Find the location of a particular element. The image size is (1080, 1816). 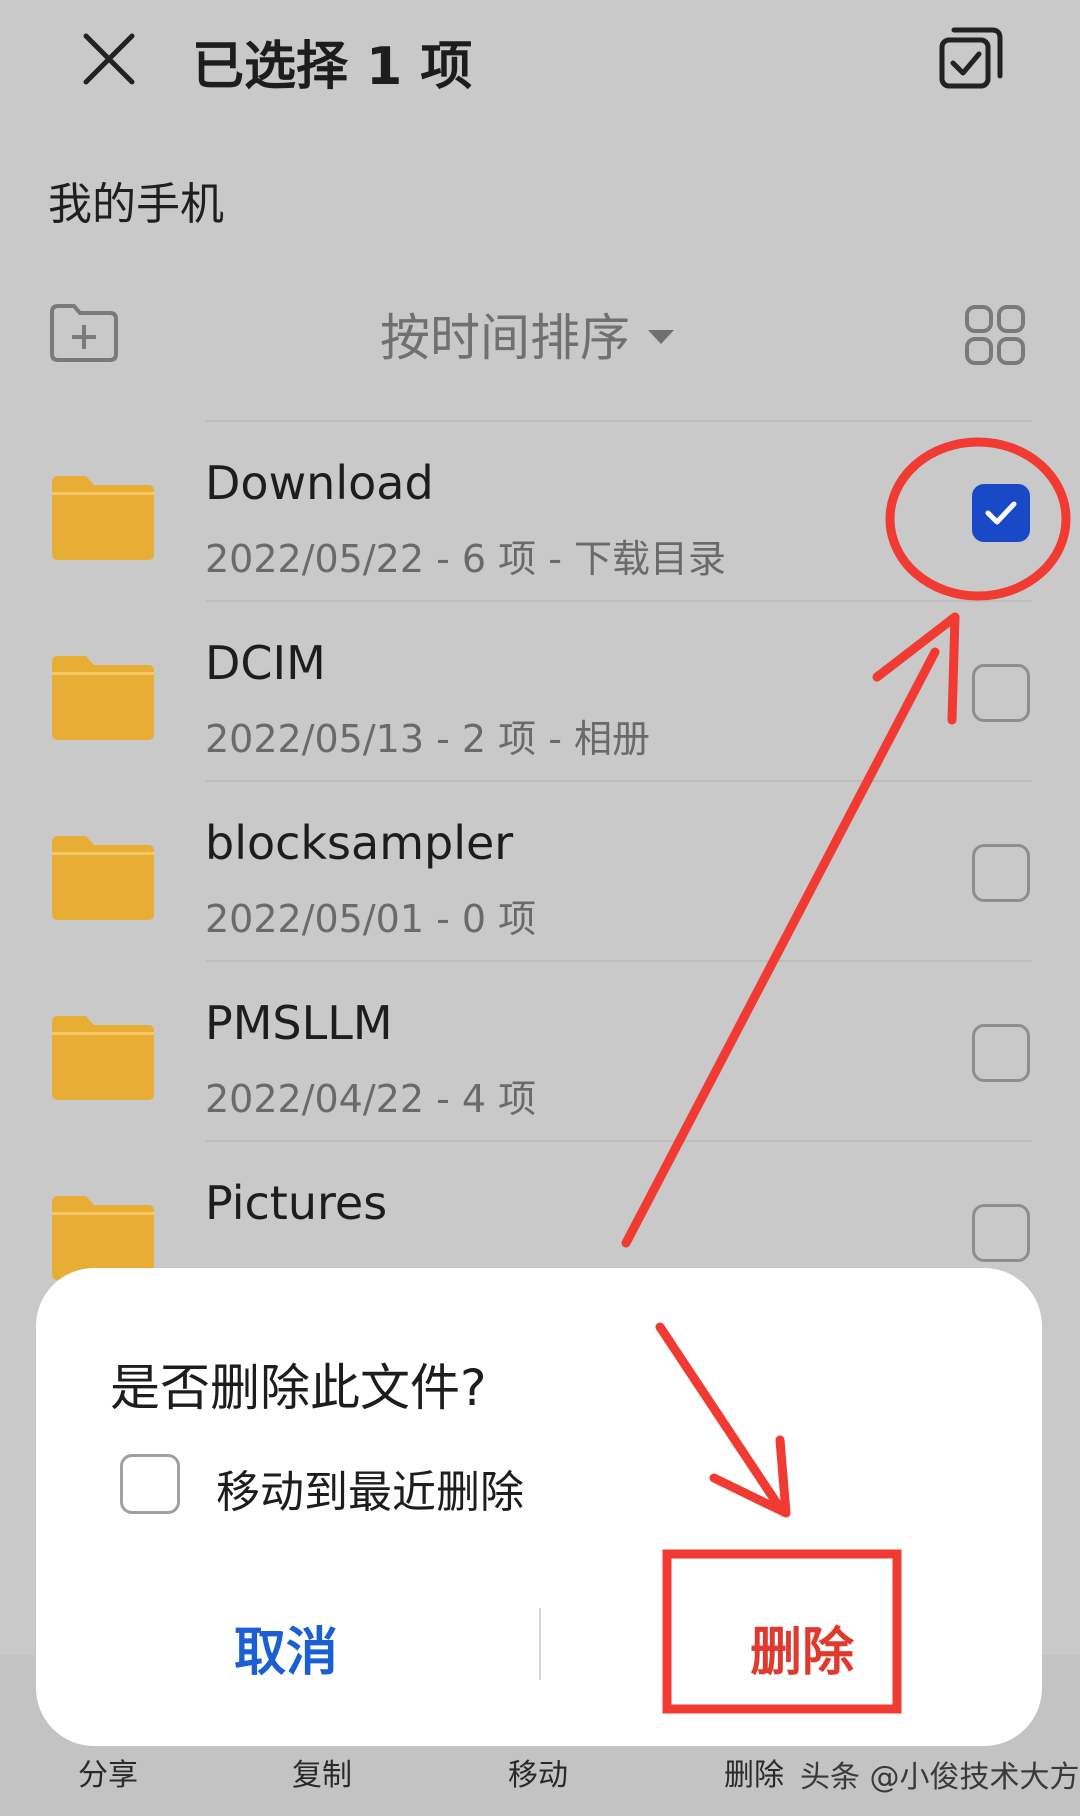

check-icon is located at coordinates (1001, 513).